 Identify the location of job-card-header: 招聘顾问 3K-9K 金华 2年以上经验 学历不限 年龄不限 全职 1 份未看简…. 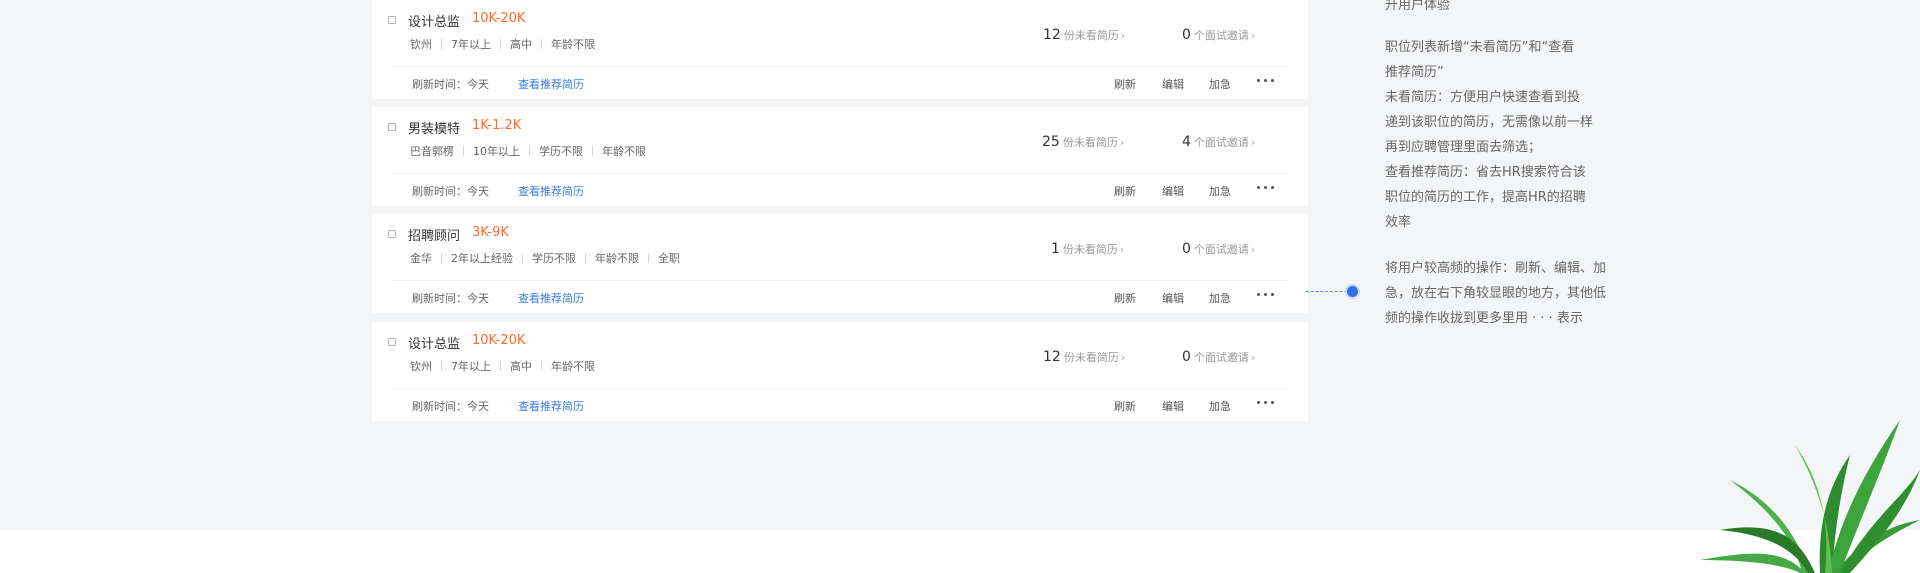
(840, 247).